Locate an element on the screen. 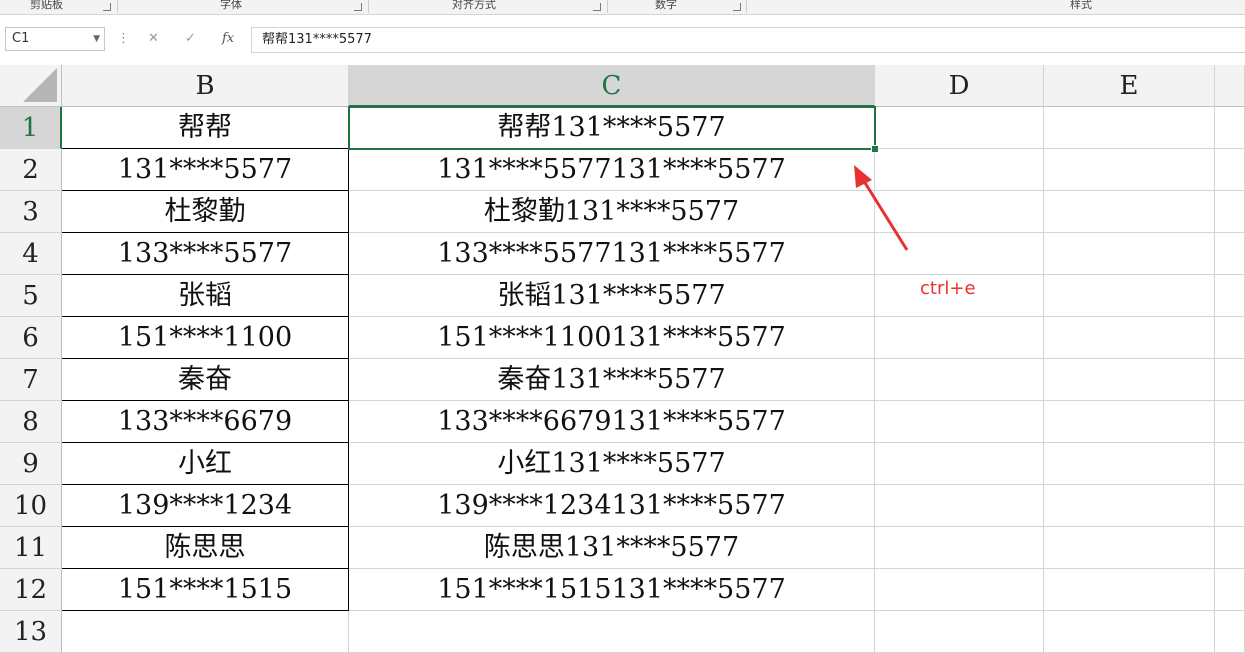 Image resolution: width=1245 pixels, height=653 pixels. fill-handle is located at coordinates (875, 149).